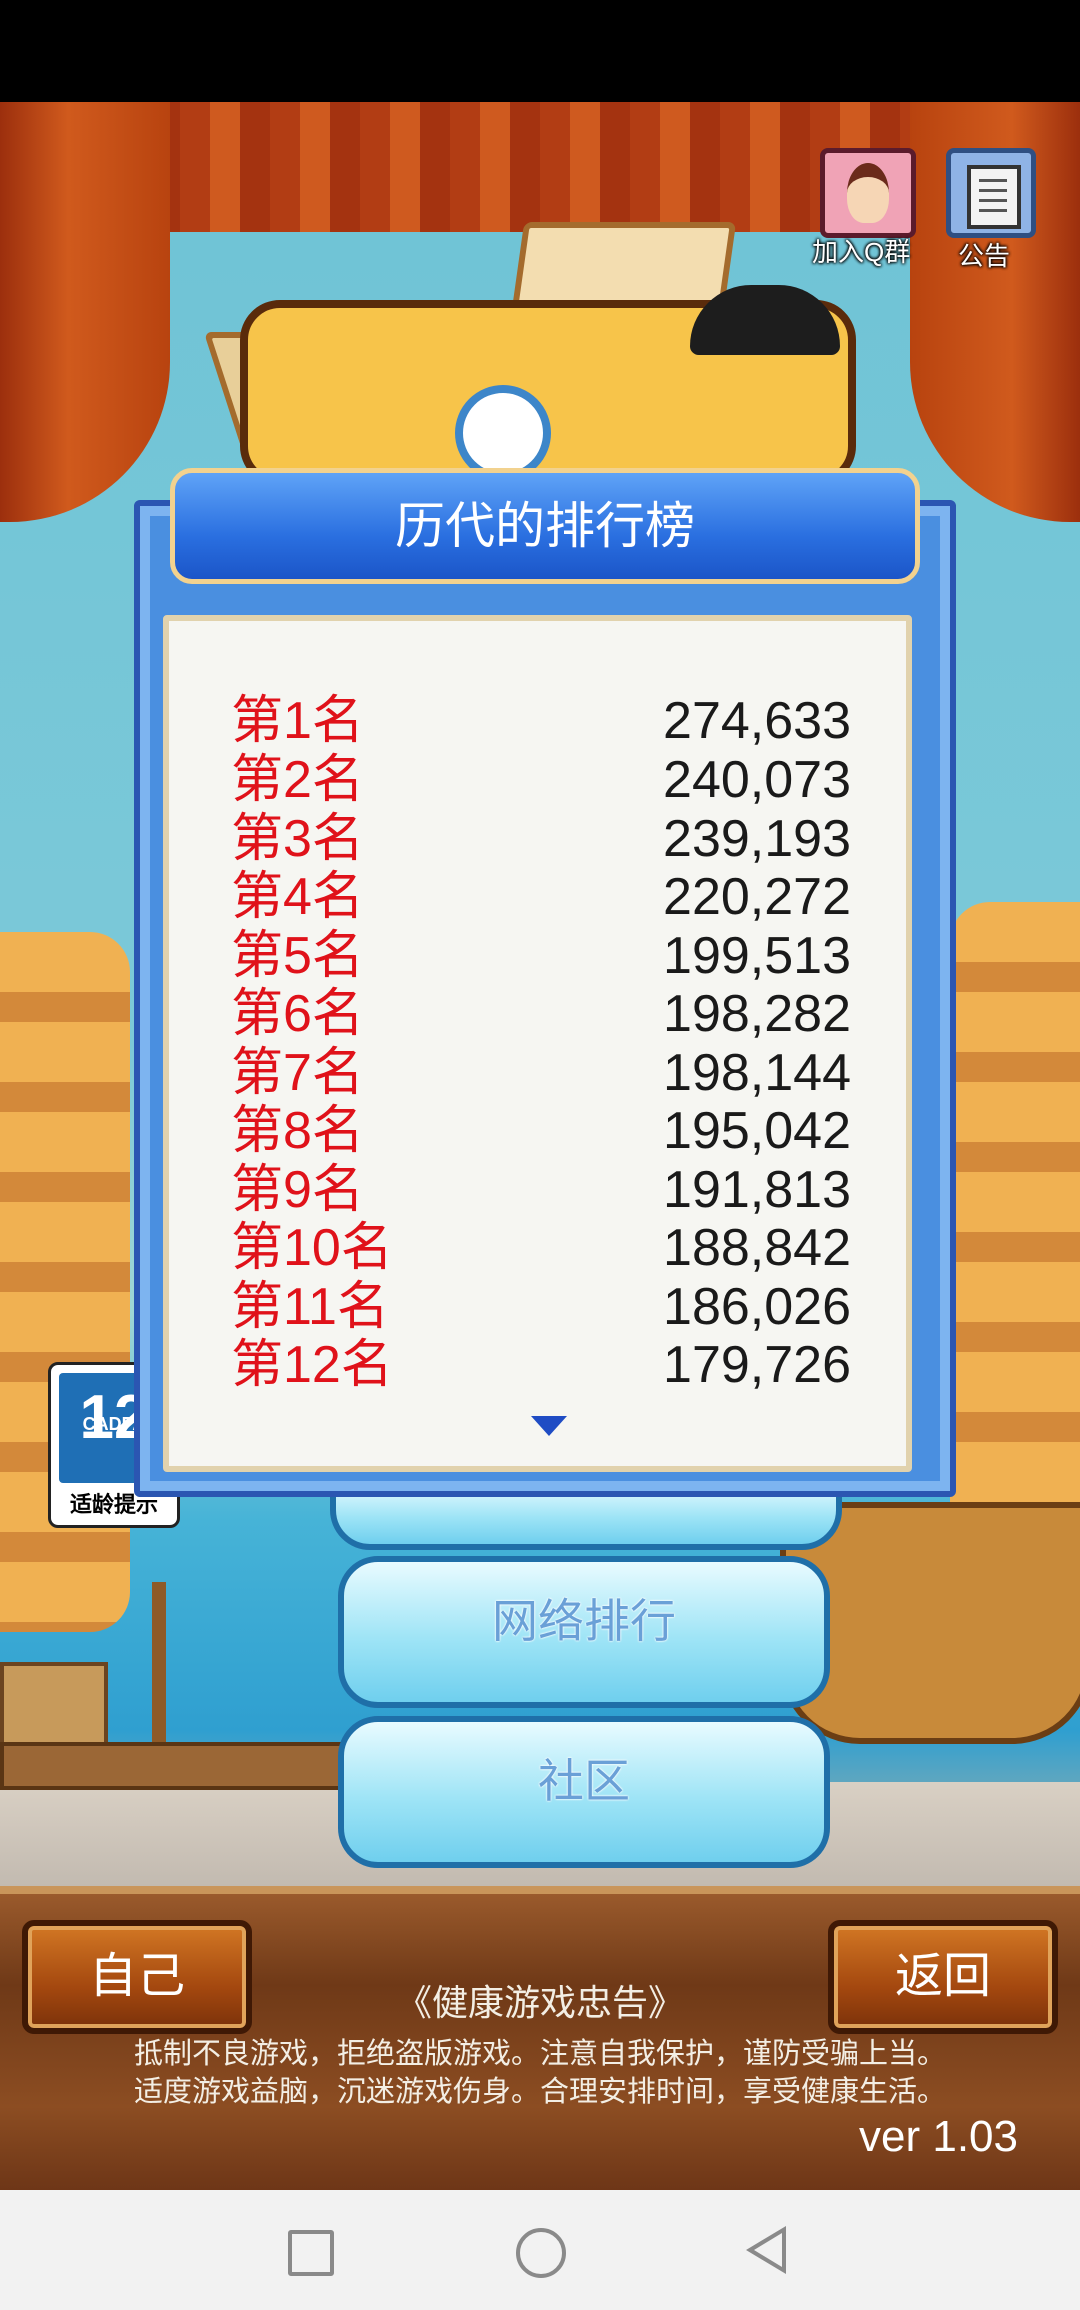 This screenshot has width=1080, height=2310. What do you see at coordinates (311, 2253) in the screenshot?
I see `recent-apps-icon` at bounding box center [311, 2253].